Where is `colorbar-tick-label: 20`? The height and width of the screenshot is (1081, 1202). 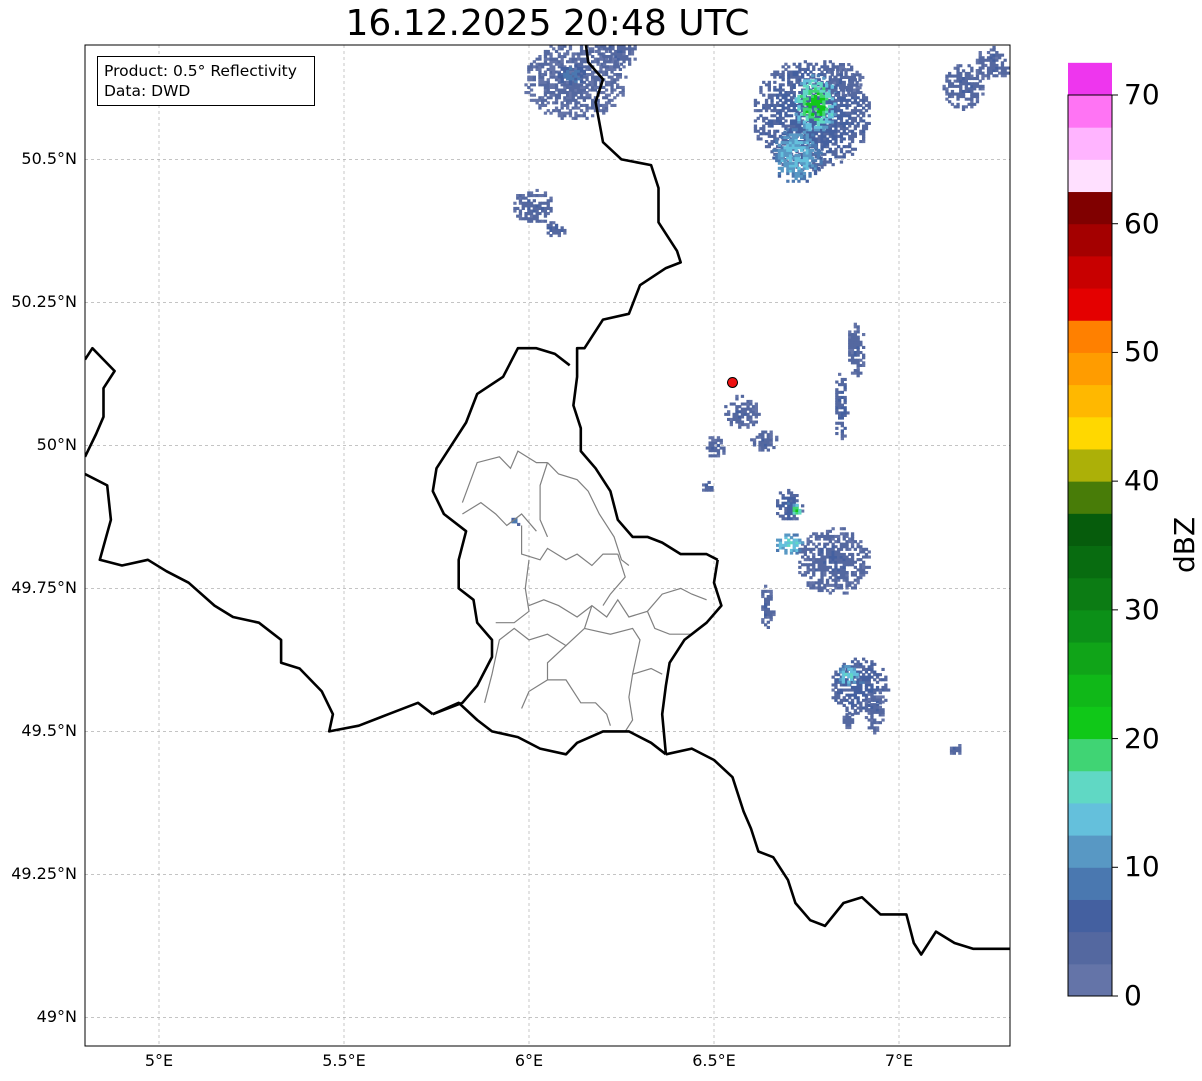
colorbar-tick-label: 20 is located at coordinates (1142, 738).